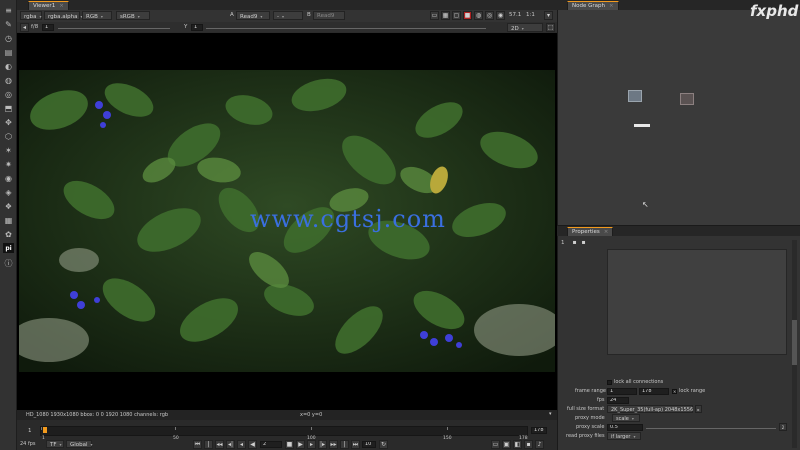 The width and height of the screenshot is (800, 450). Describe the element at coordinates (8, 150) in the screenshot. I see `particles-icon: ✶` at that location.